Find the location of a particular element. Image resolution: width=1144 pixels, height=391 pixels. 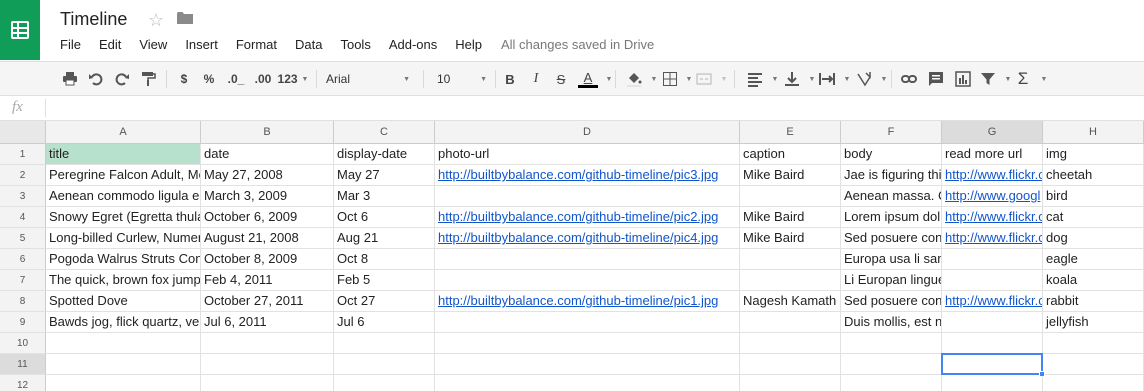

filter-button is located at coordinates (988, 79).